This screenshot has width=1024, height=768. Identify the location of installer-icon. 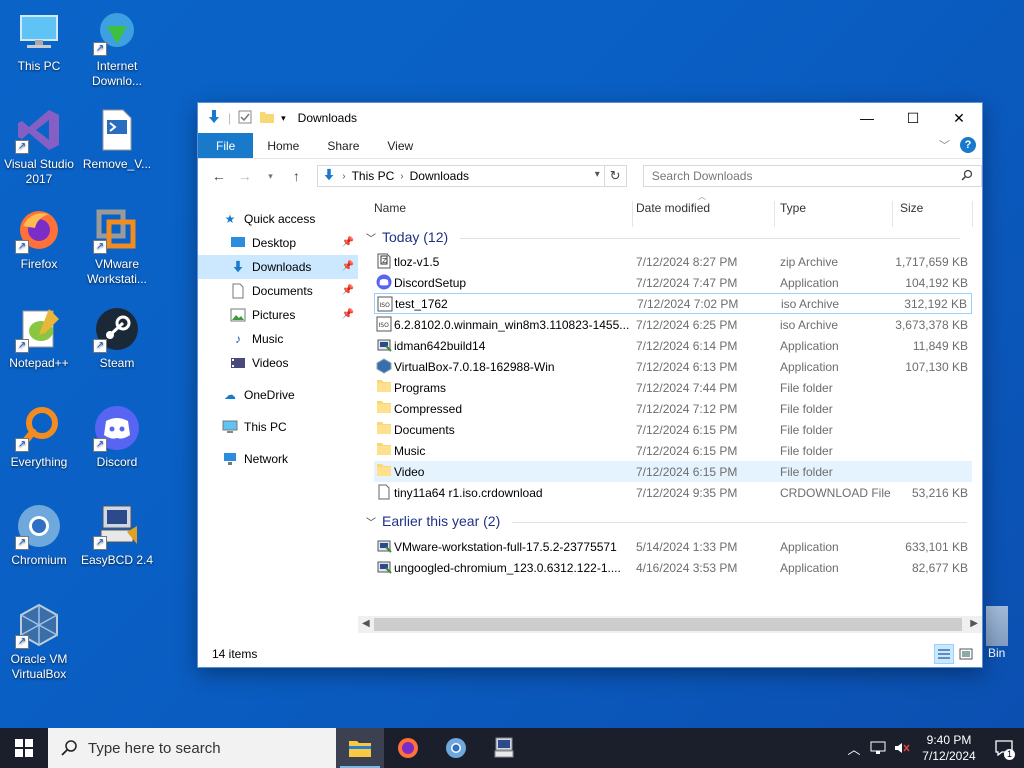
(384, 345).